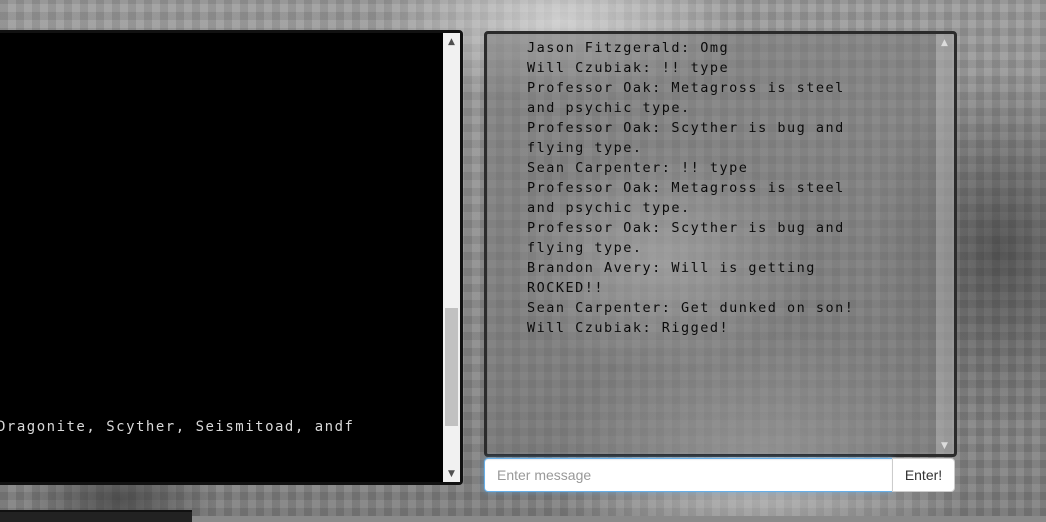 The image size is (1046, 522). What do you see at coordinates (923, 475) in the screenshot?
I see `send-button: Enter!` at bounding box center [923, 475].